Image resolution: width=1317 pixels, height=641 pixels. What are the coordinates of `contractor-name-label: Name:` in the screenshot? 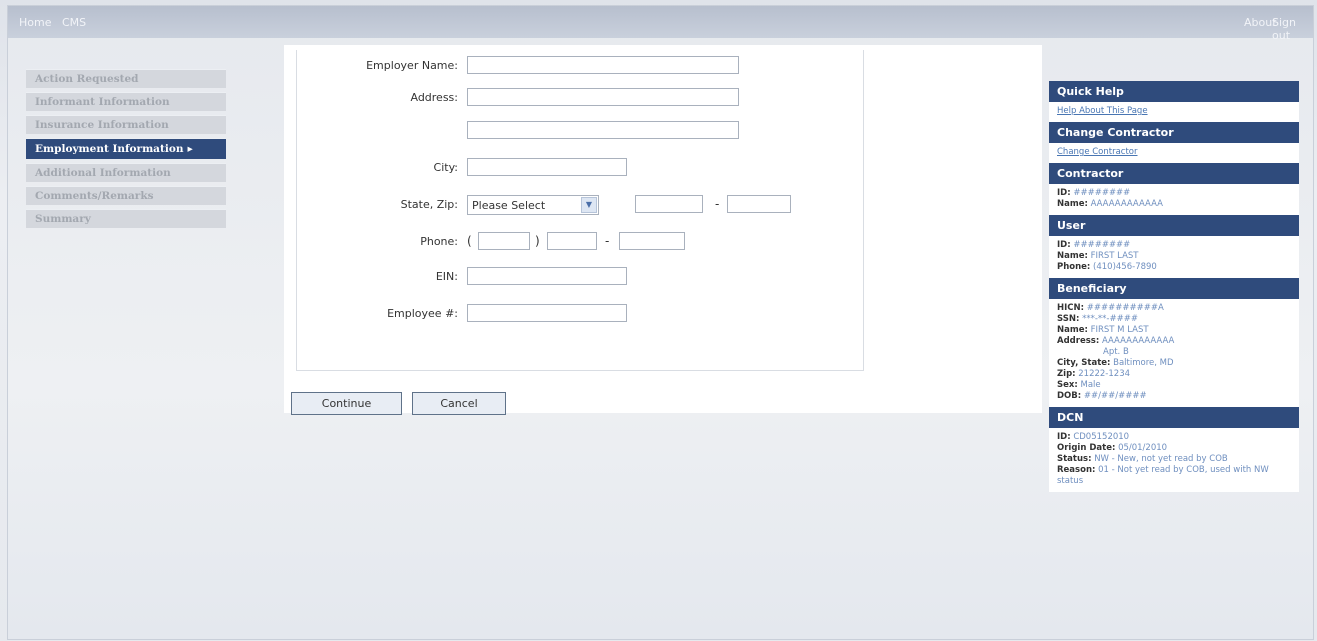 It's located at (1072, 204).